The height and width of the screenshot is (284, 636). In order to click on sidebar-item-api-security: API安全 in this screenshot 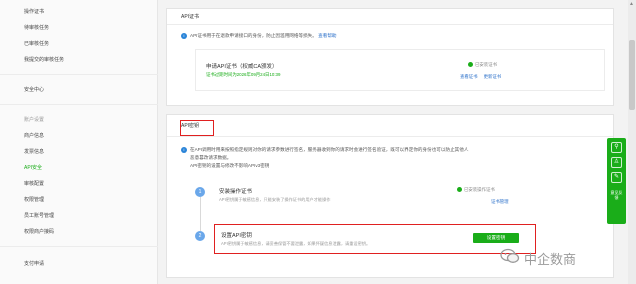, I will do `click(33, 167)`.